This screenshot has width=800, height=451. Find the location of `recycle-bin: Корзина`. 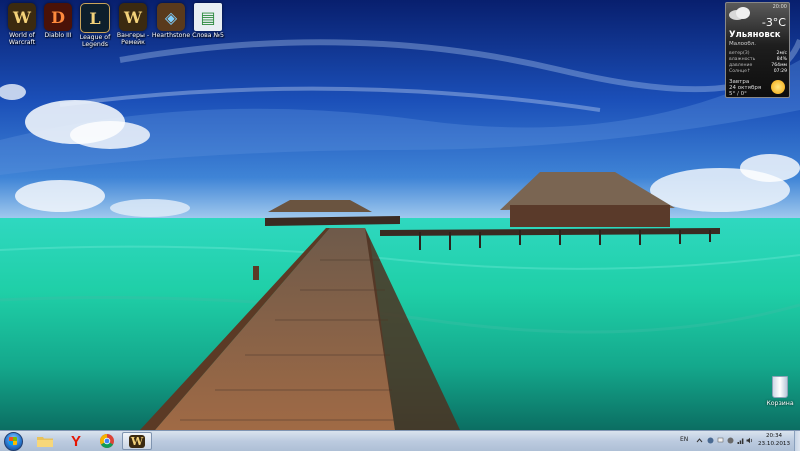

recycle-bin: Корзина is located at coordinates (780, 391).